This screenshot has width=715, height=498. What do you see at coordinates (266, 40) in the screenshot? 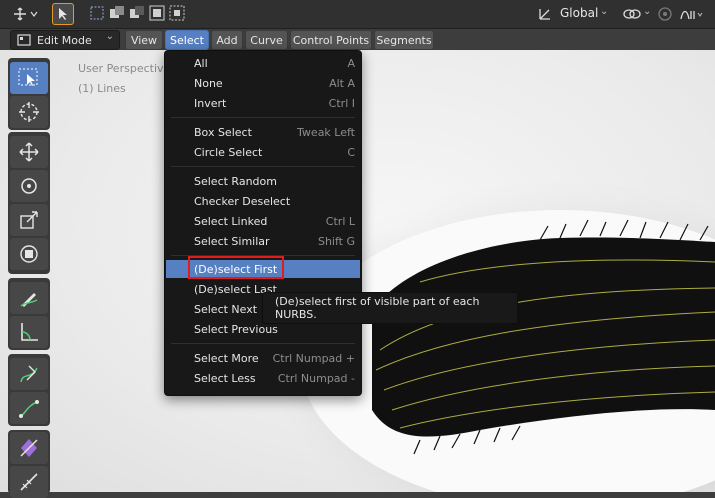
I see `menu-curve: Curve` at bounding box center [266, 40].